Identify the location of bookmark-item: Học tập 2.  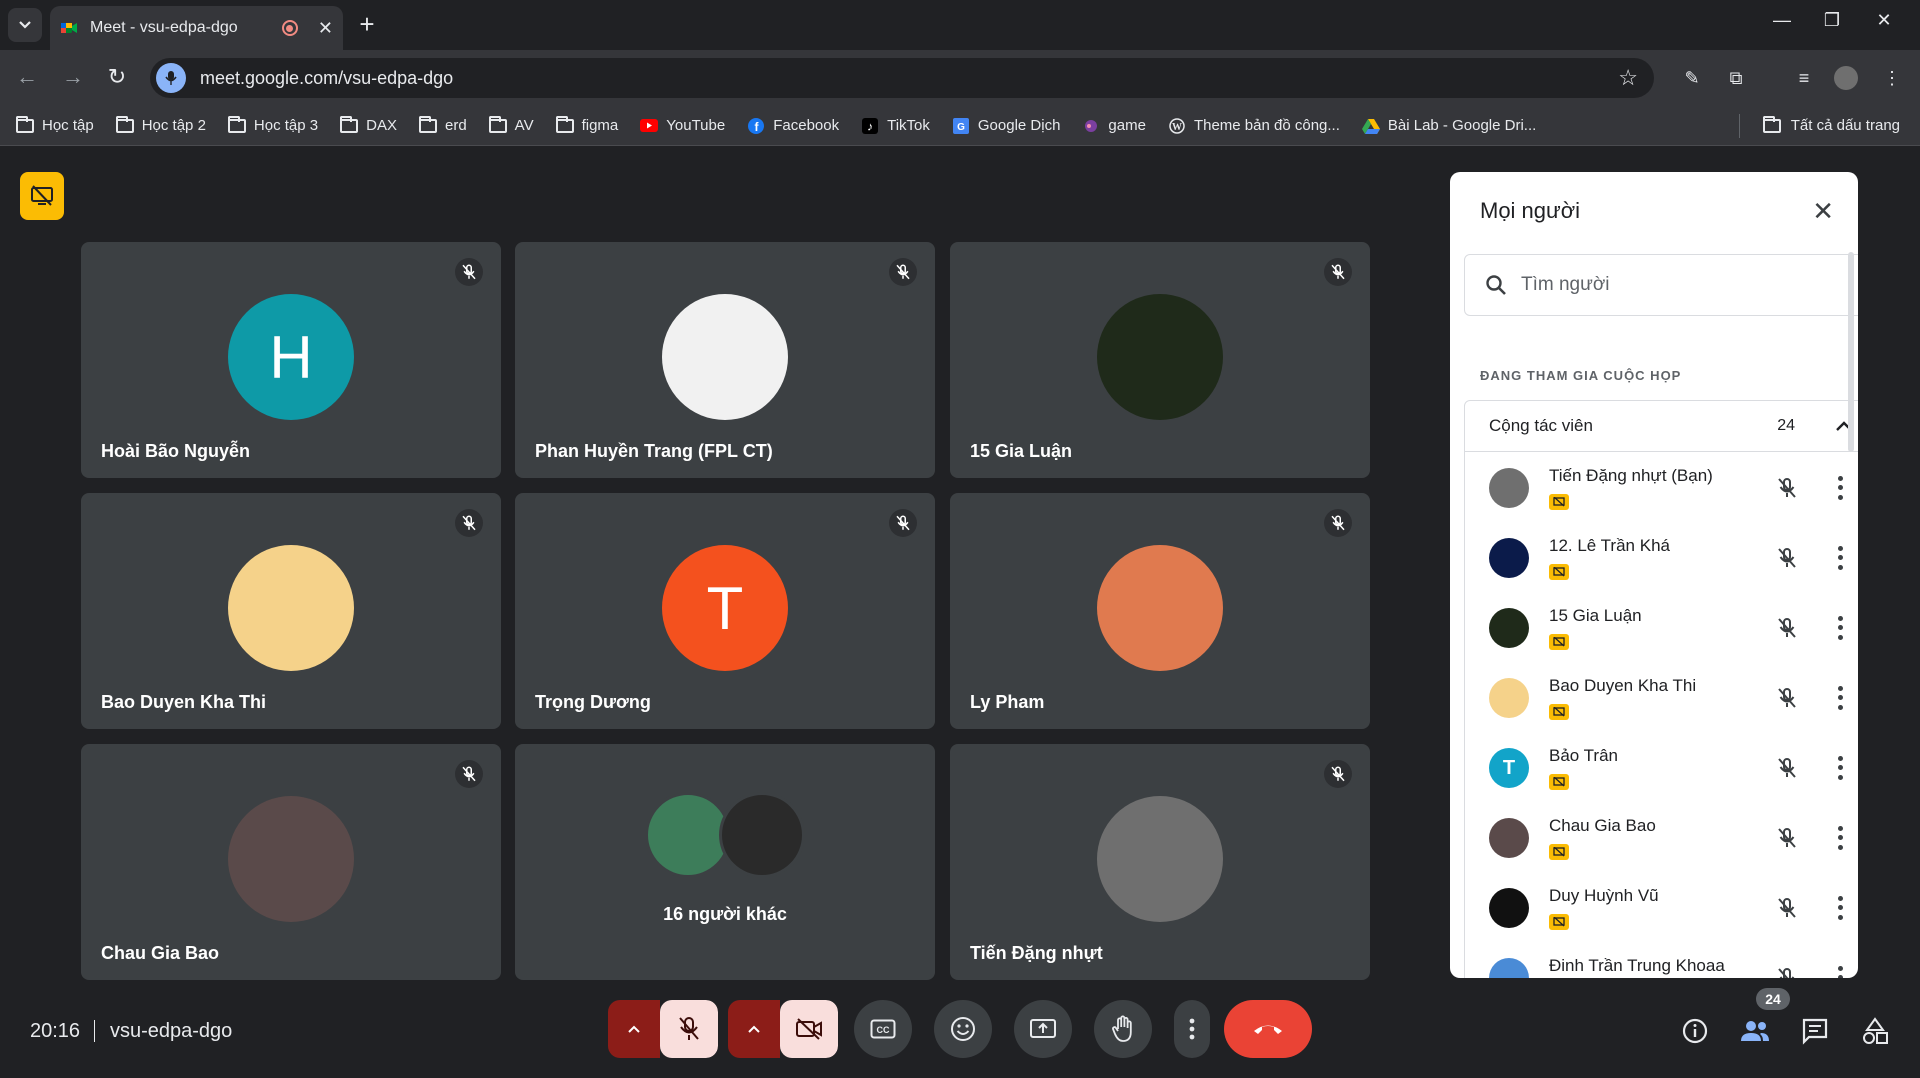
(160, 124).